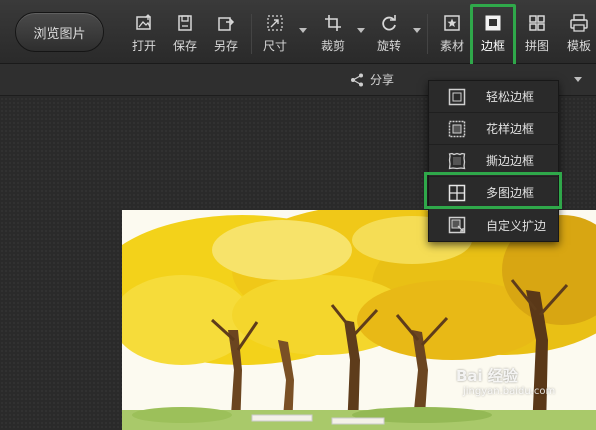 This screenshot has height=430, width=596. Describe the element at coordinates (509, 391) in the screenshot. I see `watermark-url: jingyan.baidu.com` at that location.